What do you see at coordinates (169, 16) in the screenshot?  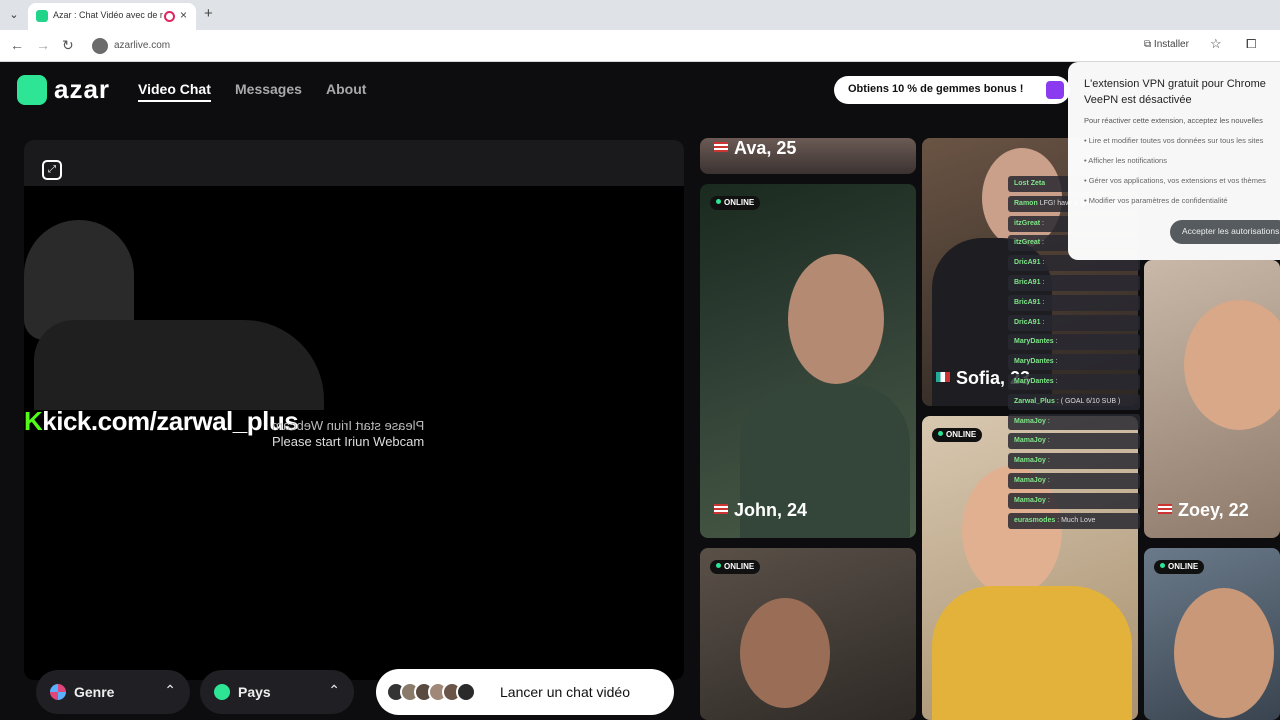 I see `recording-indicator-icon` at bounding box center [169, 16].